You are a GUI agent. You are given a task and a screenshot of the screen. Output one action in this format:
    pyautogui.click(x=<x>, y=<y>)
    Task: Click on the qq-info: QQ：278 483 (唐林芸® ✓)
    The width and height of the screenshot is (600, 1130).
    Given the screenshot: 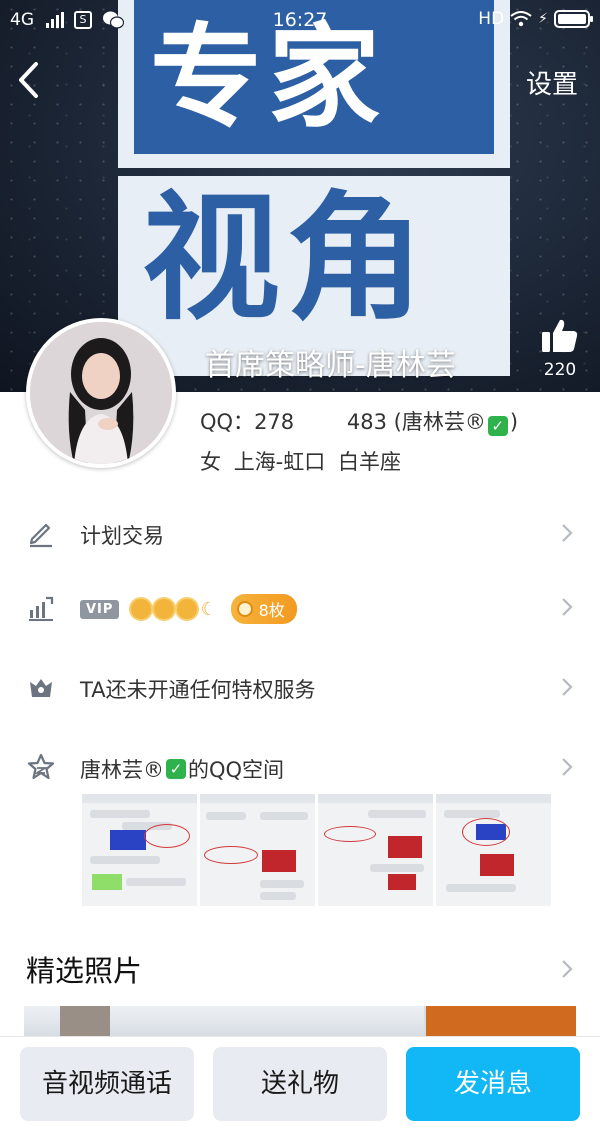 What is the action you would take?
    pyautogui.click(x=359, y=421)
    